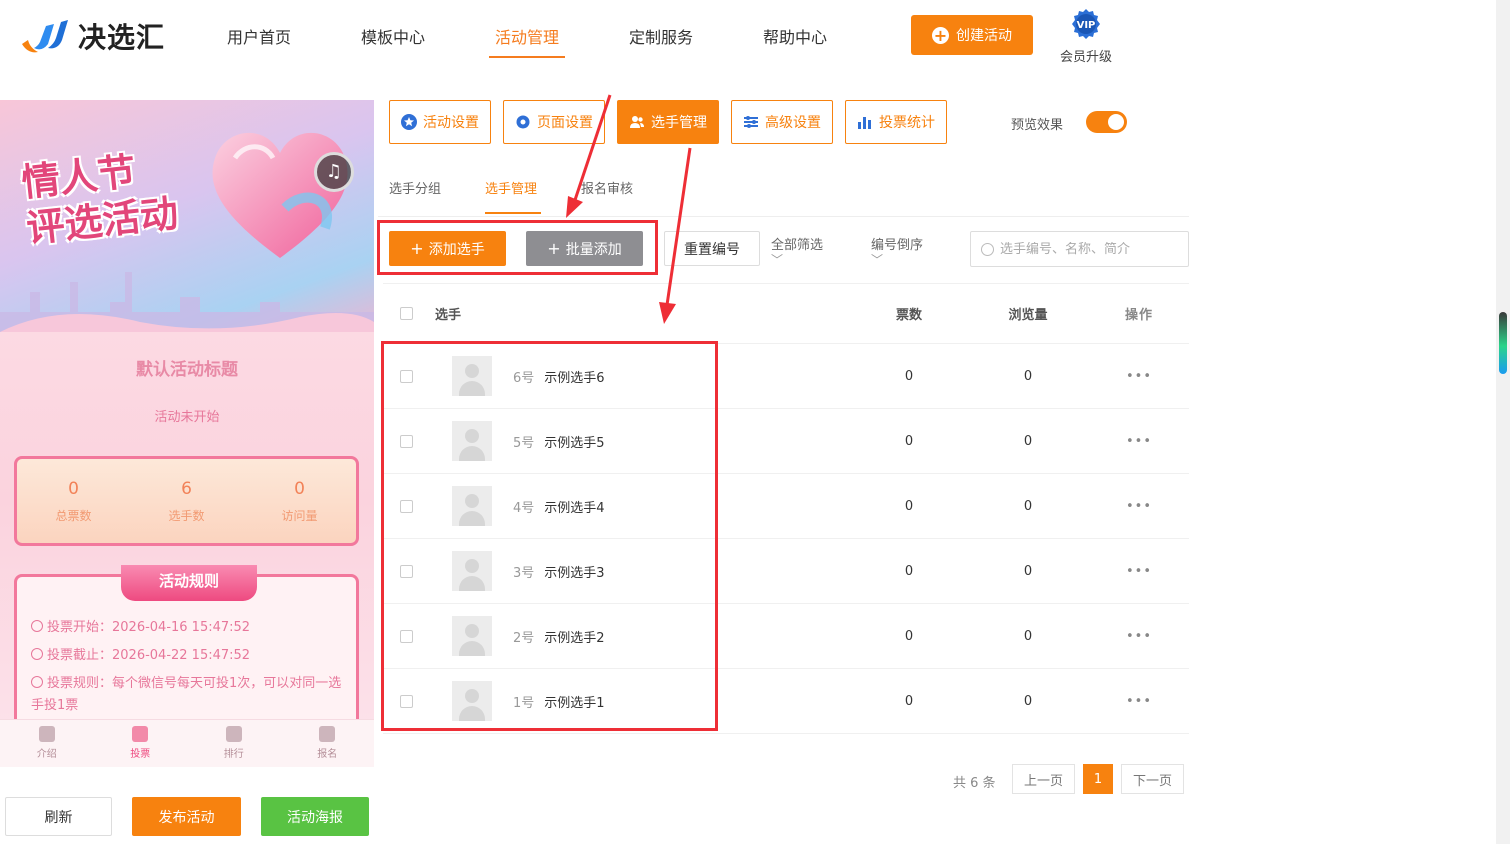 The width and height of the screenshot is (1510, 844). Describe the element at coordinates (299, 501) in the screenshot. I see `stat-visits: 0 访问量` at that location.